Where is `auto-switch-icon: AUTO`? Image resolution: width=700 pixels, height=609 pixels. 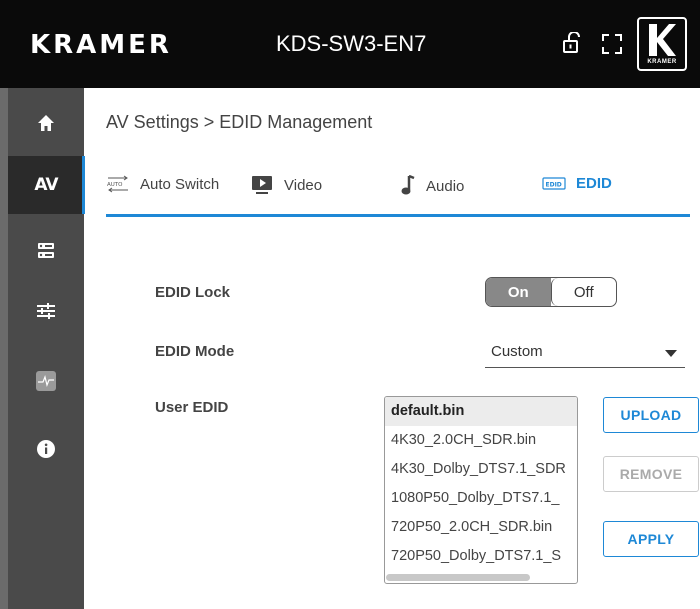
auto-switch-icon: AUTO is located at coordinates (118, 184).